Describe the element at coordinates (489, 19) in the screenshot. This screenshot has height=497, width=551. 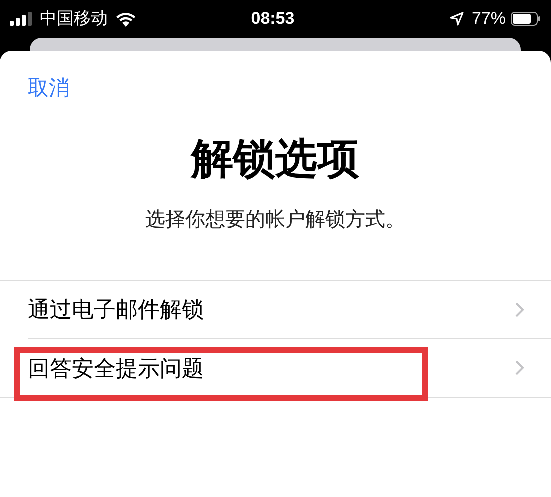
I see `battery-percentage: 77%` at that location.